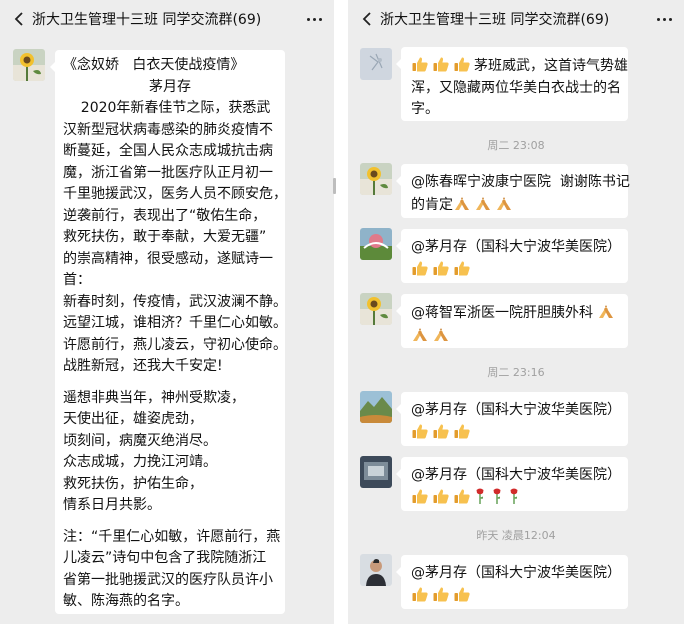  Describe the element at coordinates (168, 258) in the screenshot. I see `poem-line: 的崇高精神，很受感动，遂赋诗一` at that location.